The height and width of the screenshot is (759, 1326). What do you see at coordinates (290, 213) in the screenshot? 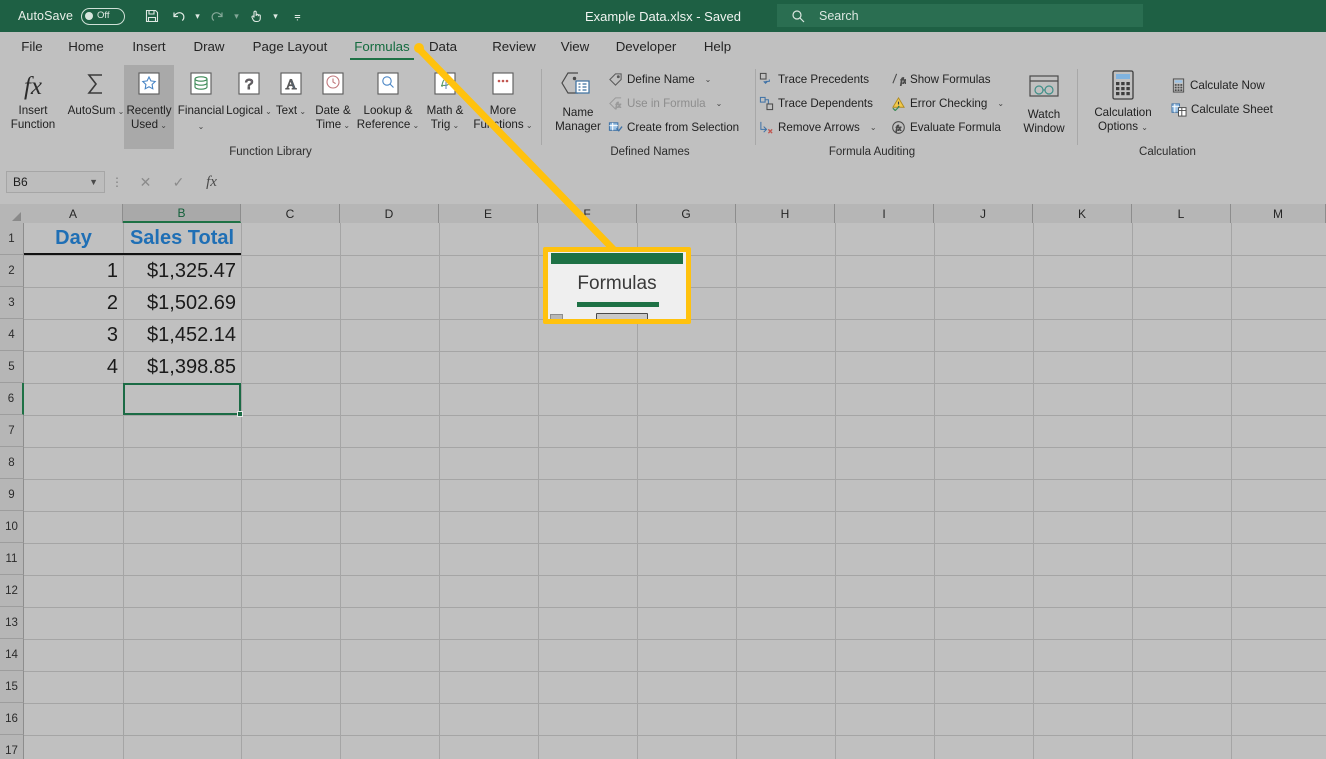
I see `column-header-C: C` at bounding box center [290, 213].